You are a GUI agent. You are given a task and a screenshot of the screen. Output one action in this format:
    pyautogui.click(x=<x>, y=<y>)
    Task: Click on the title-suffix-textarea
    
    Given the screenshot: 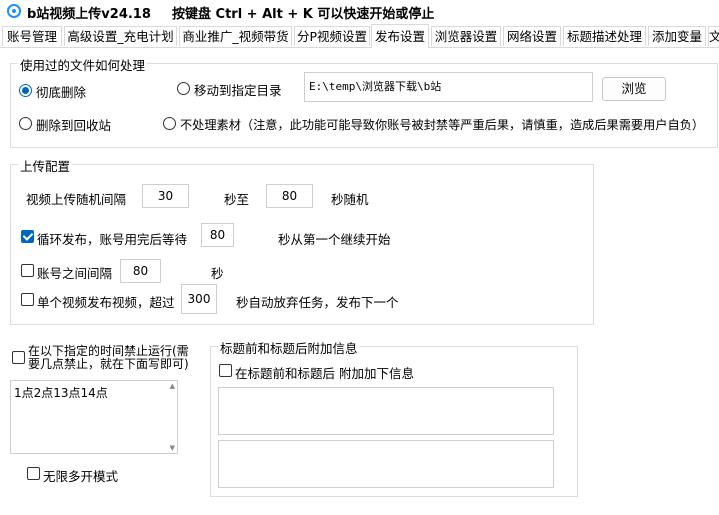 What is the action you would take?
    pyautogui.click(x=386, y=464)
    